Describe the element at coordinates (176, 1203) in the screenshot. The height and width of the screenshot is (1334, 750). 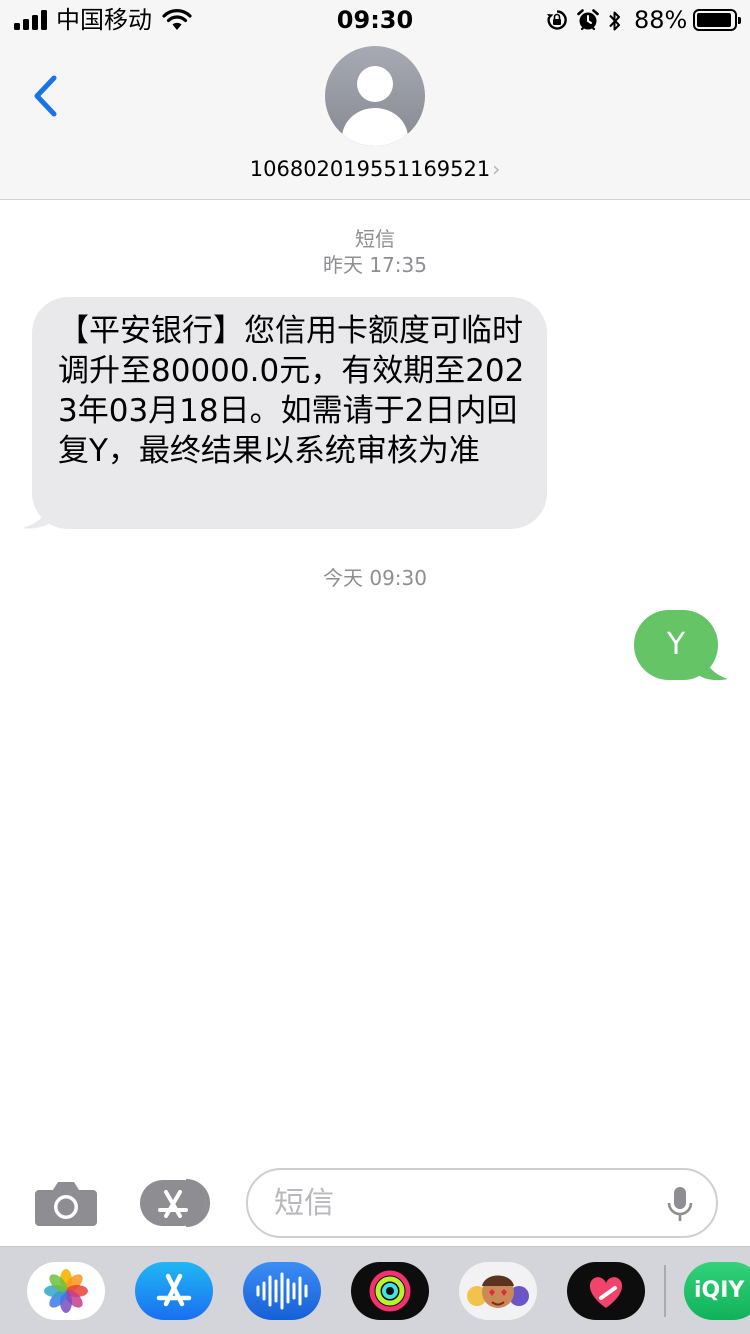
I see `app-store-button` at that location.